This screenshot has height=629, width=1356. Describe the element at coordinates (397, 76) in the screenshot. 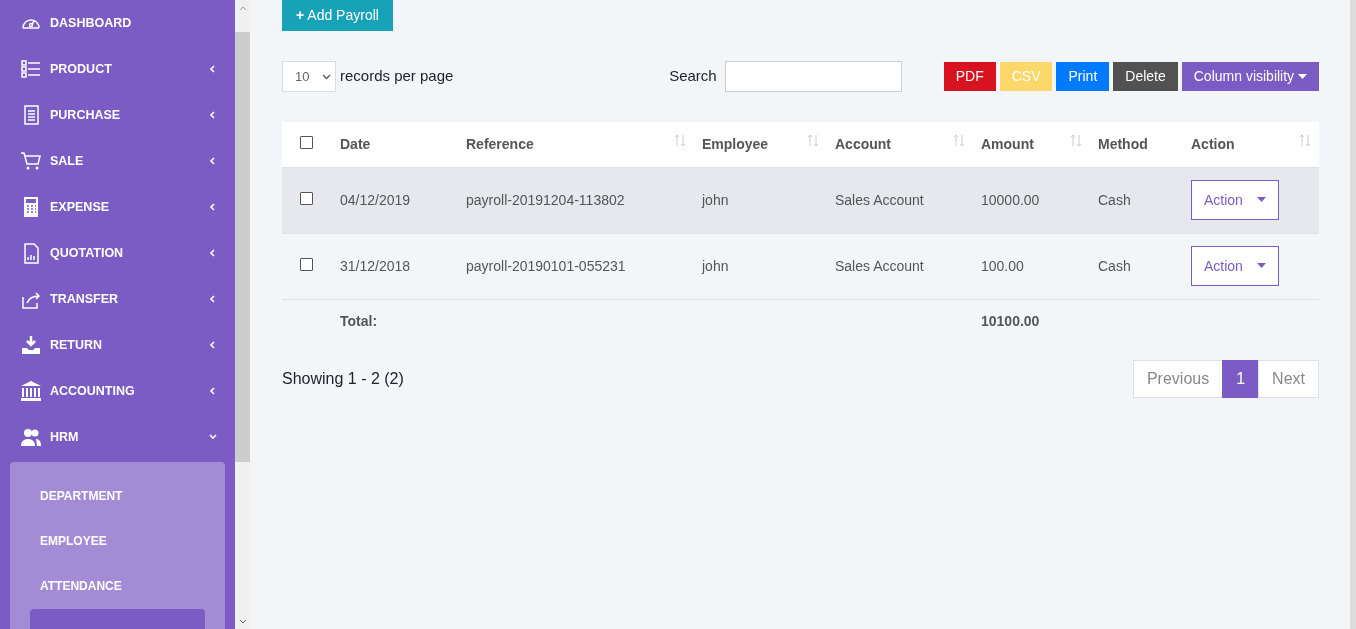

I see `page-length-label: records per page` at that location.